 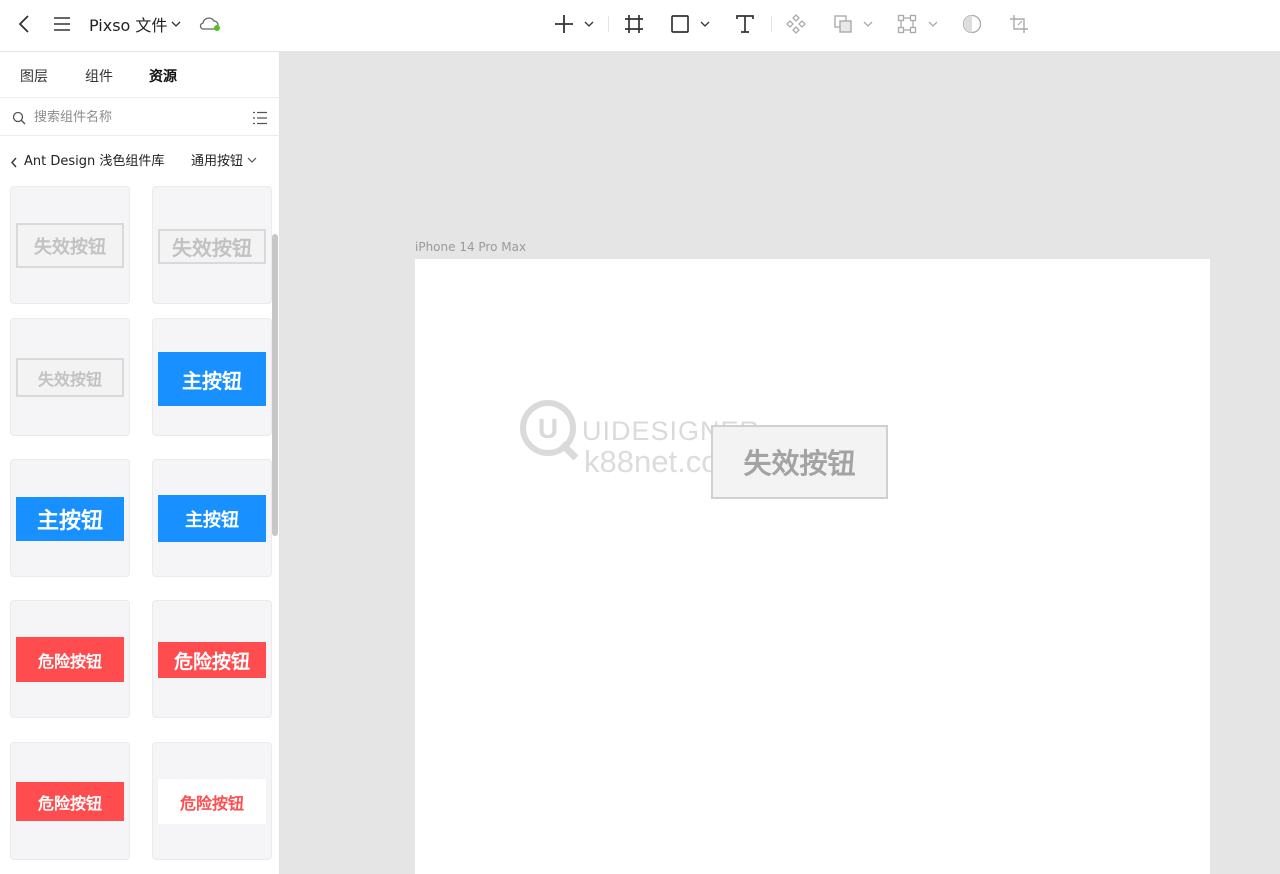 I want to click on list-view-icon, so click(x=260, y=118).